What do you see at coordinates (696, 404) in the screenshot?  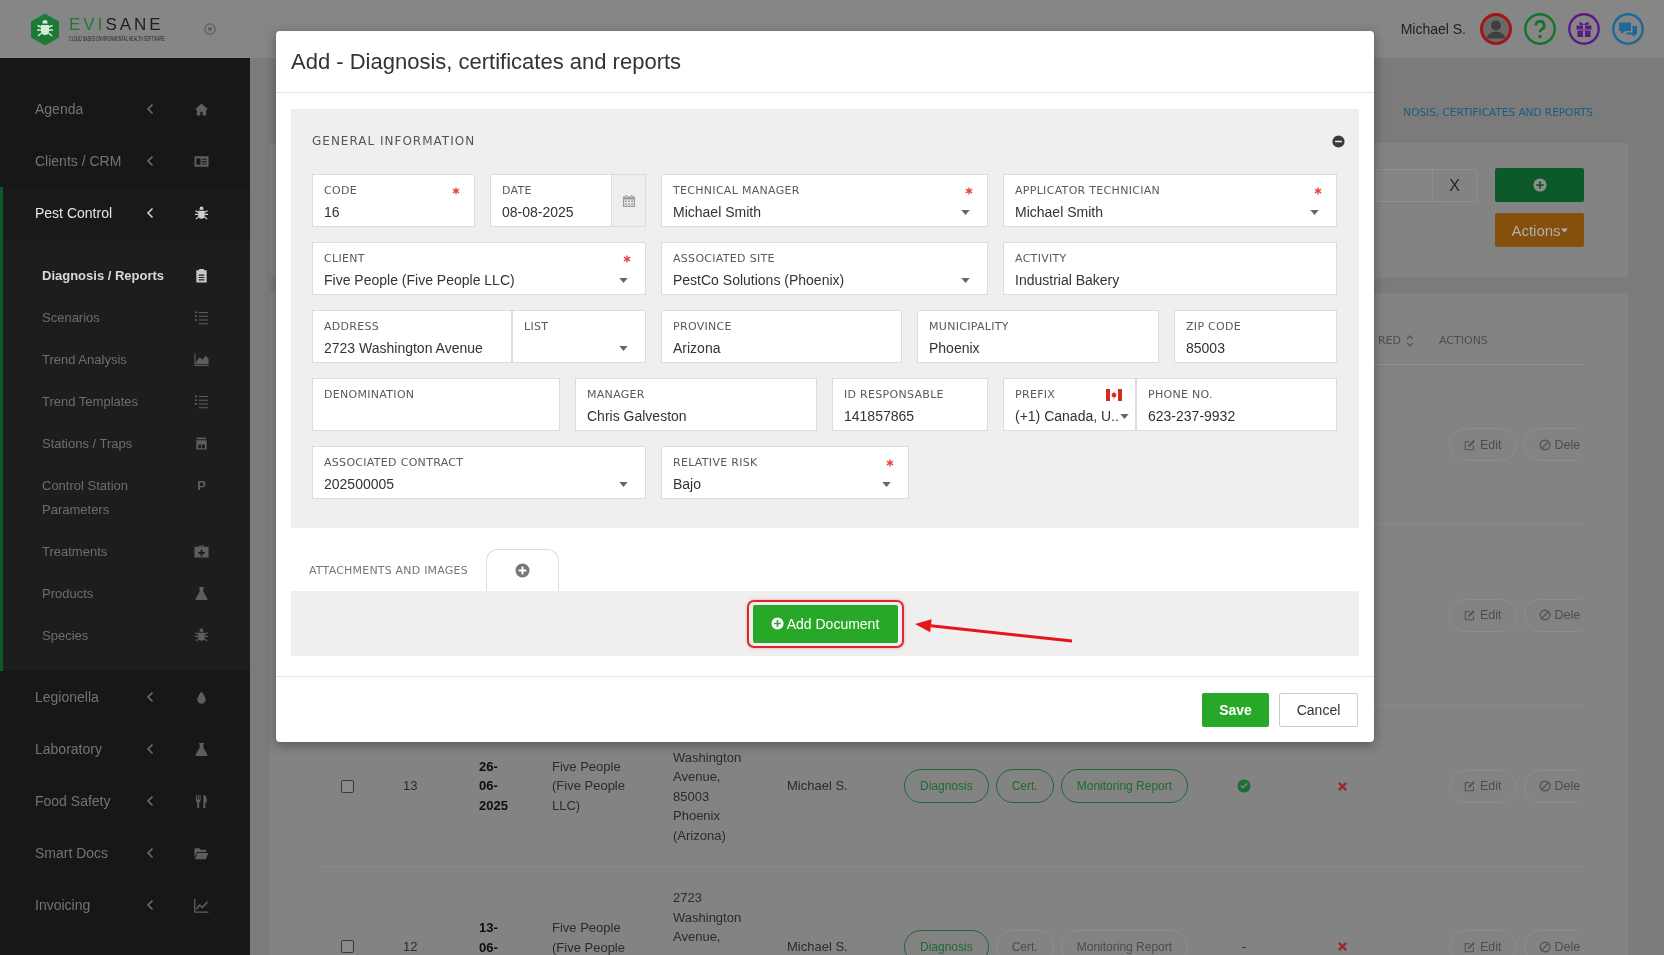 I see `text-field: MANAGER Chris Galveston` at bounding box center [696, 404].